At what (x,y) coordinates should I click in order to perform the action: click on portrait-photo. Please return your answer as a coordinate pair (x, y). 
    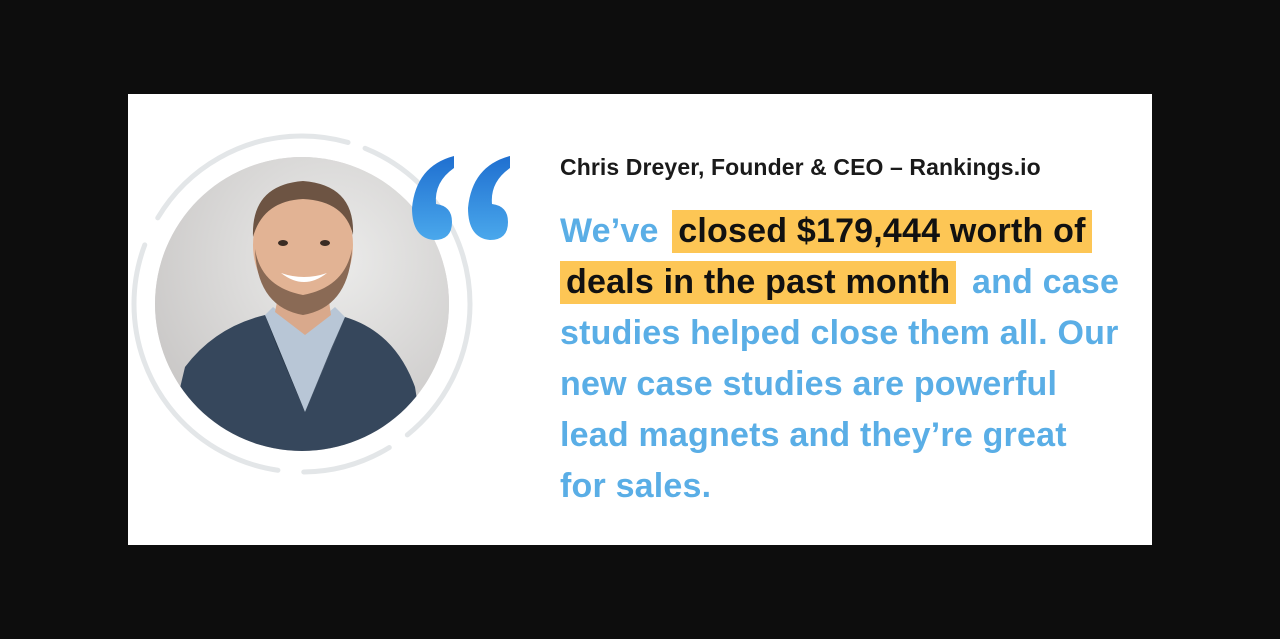
    Looking at the image, I should click on (302, 304).